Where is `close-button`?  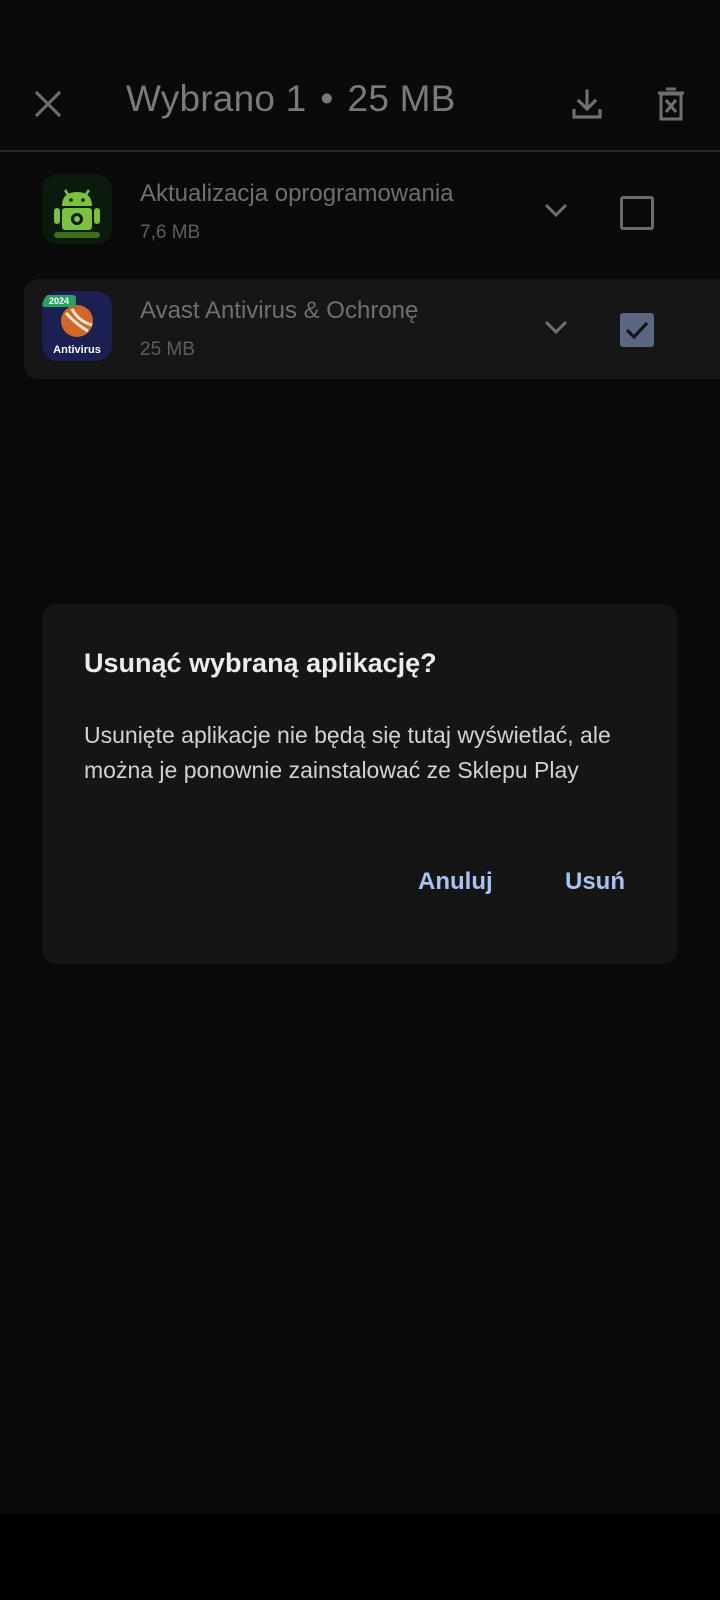
close-button is located at coordinates (48, 104).